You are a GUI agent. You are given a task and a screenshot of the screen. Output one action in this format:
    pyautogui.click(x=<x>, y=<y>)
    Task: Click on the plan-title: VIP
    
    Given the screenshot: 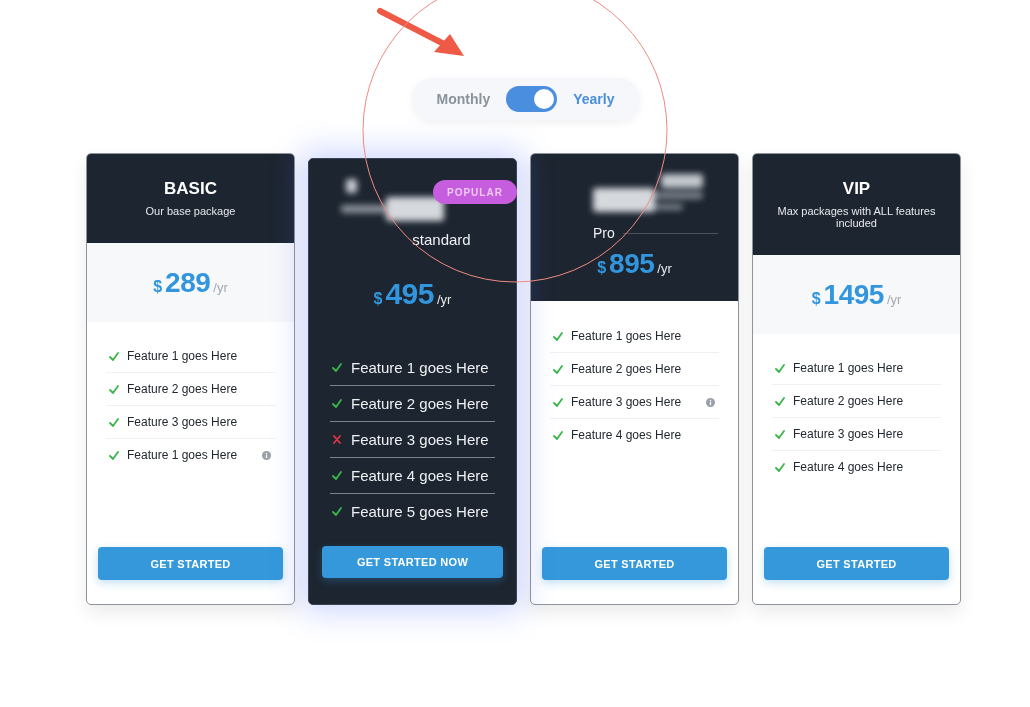 What is the action you would take?
    pyautogui.click(x=856, y=189)
    